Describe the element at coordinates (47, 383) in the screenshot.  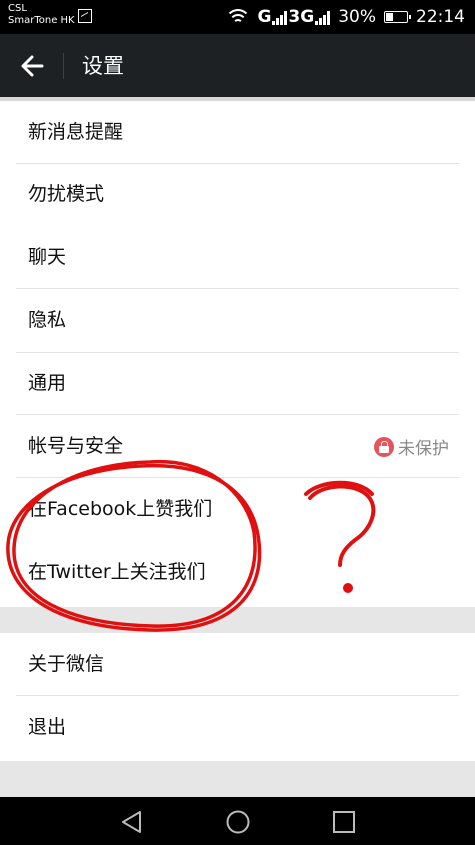
I see `settings-item-label: 通用` at that location.